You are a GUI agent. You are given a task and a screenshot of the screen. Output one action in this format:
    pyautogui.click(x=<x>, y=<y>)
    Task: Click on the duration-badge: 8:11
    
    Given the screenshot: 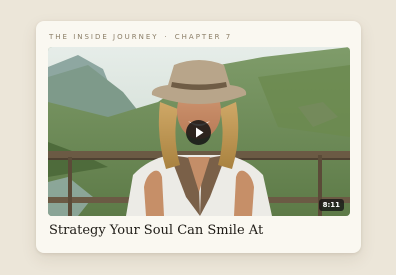 What is the action you would take?
    pyautogui.click(x=331, y=205)
    